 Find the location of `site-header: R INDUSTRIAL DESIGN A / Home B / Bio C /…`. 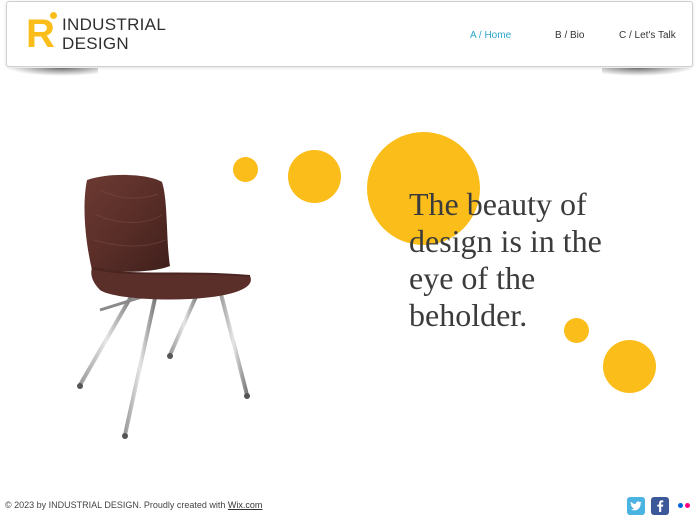

site-header: R INDUSTRIAL DESIGN A / Home B / Bio C /… is located at coordinates (349, 34).